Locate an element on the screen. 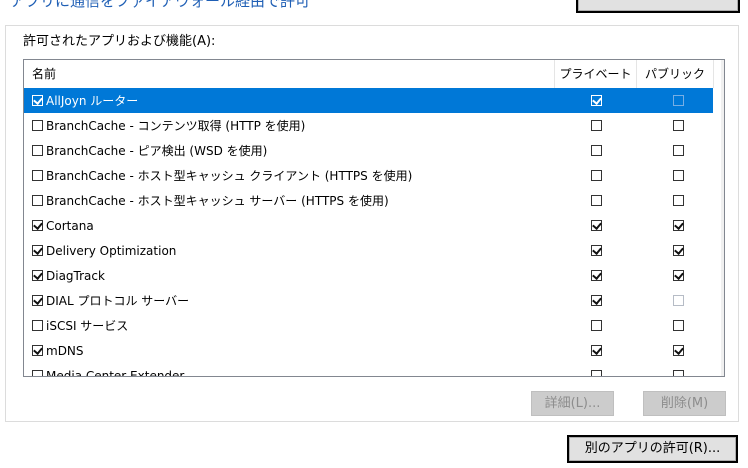 This screenshot has width=748, height=468. name-cell: iSCSI サービス is located at coordinates (292, 325).